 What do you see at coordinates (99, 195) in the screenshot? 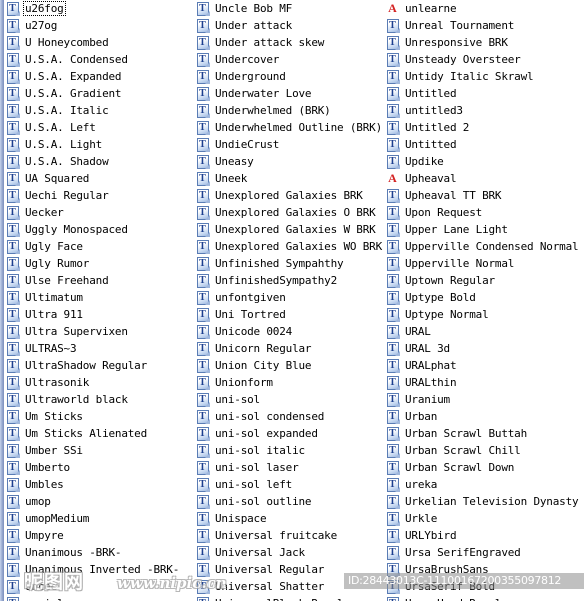
I see `font-list-item: T Uechi Regular` at bounding box center [99, 195].